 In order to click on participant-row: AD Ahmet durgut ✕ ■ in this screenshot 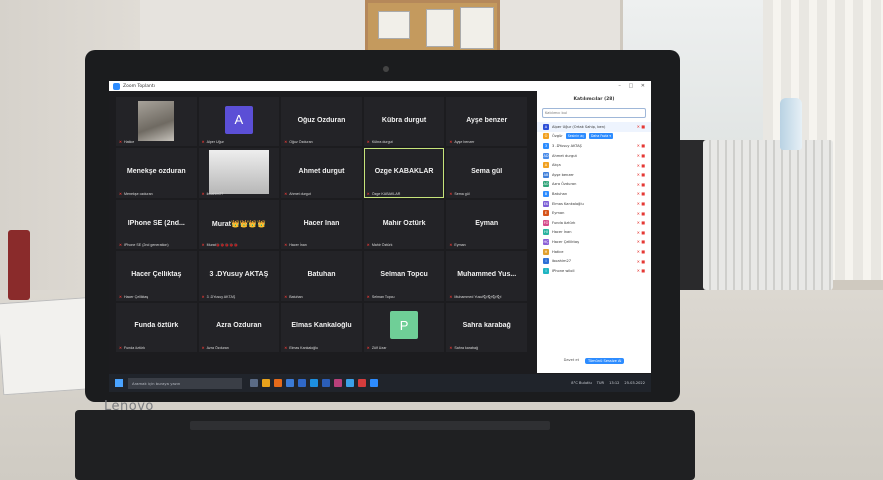, I will do `click(594, 156)`.